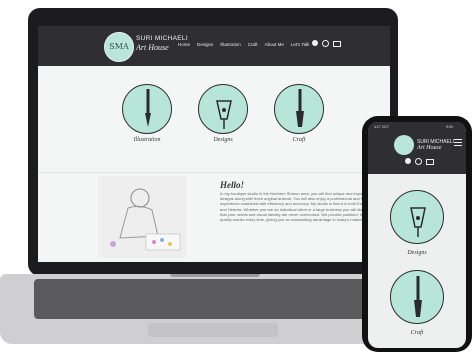  What do you see at coordinates (223, 140) in the screenshot?
I see `designs-label: Designs` at bounding box center [223, 140].